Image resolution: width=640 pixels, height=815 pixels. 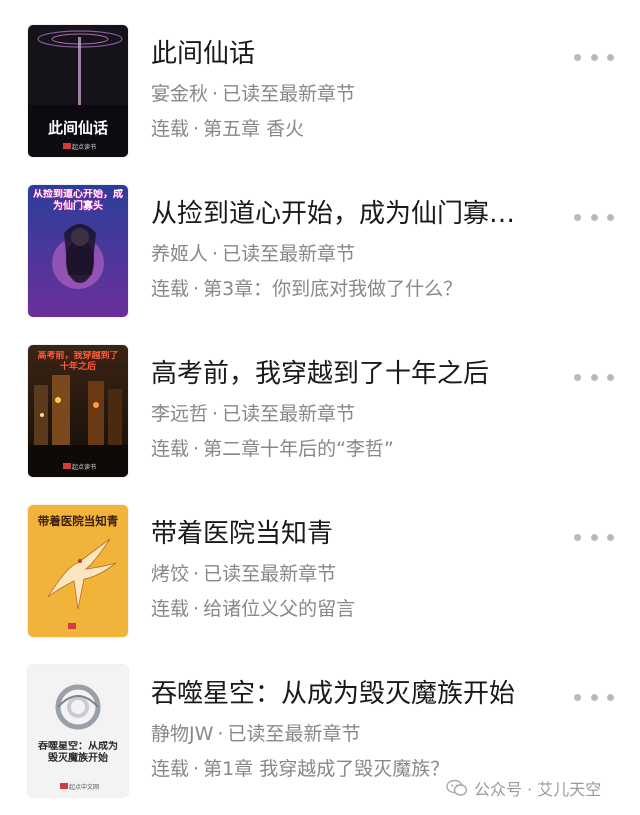 What do you see at coordinates (78, 128) in the screenshot?
I see `svg-text: 此间仙话` at bounding box center [78, 128].